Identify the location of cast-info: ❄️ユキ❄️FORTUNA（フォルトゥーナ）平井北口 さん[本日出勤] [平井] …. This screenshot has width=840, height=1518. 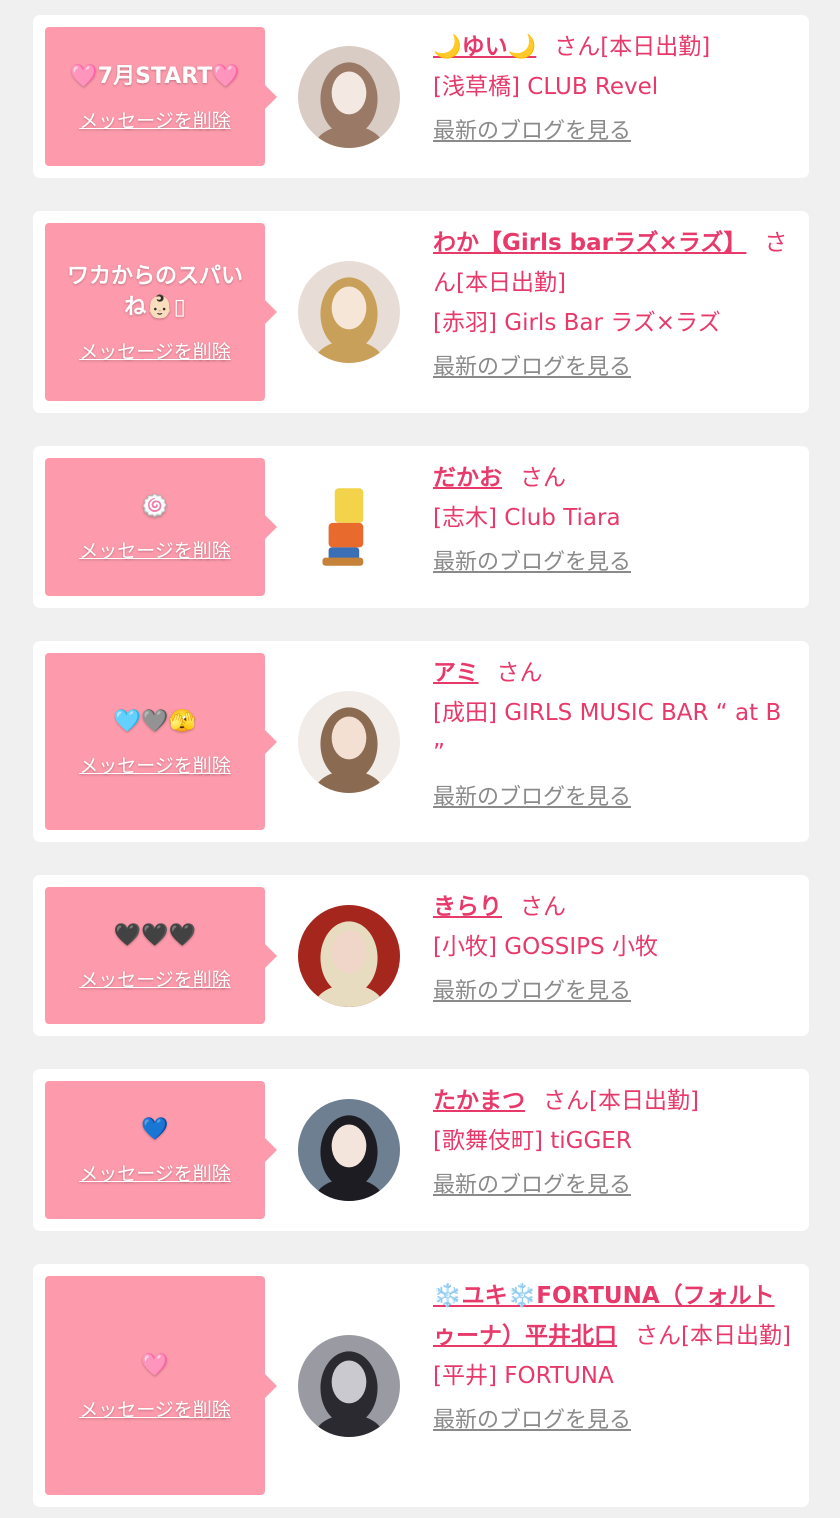
(621, 1356).